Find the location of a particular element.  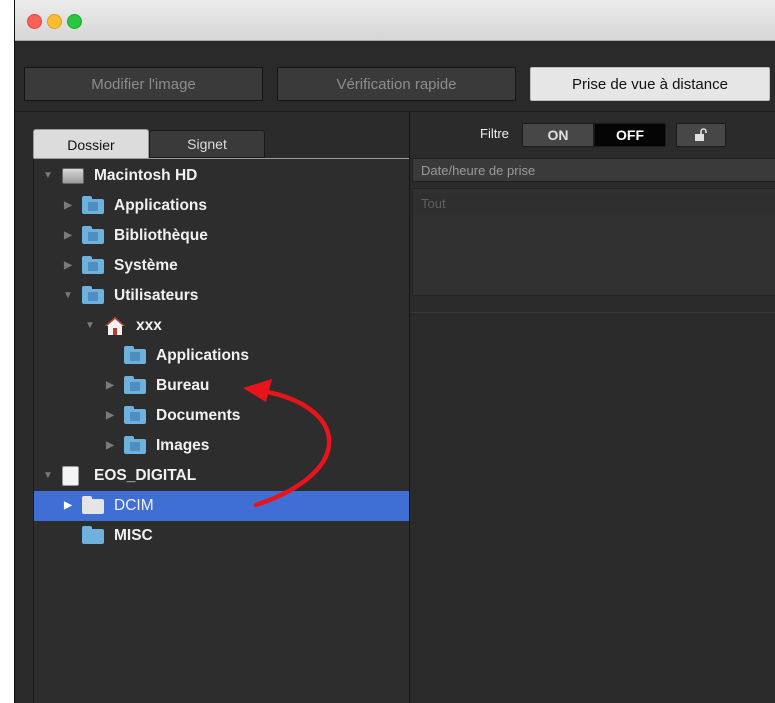

tree-item-label: Images is located at coordinates (183, 445).